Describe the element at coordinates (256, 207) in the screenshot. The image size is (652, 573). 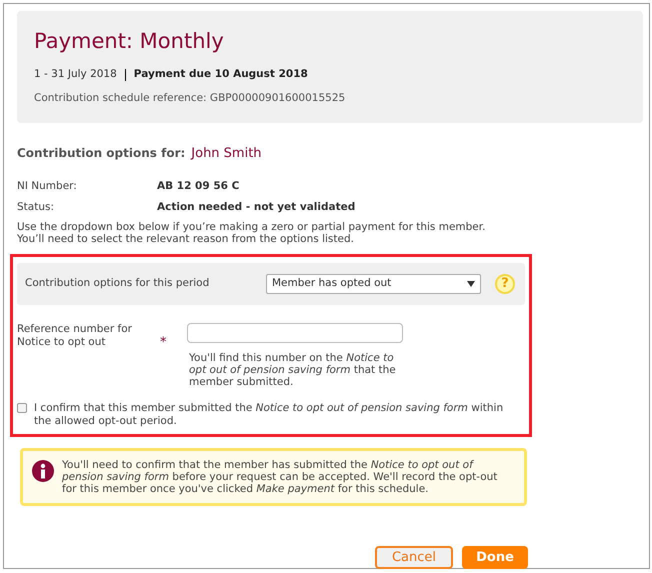
I see `detail-value: Action needed - not yet validated` at that location.